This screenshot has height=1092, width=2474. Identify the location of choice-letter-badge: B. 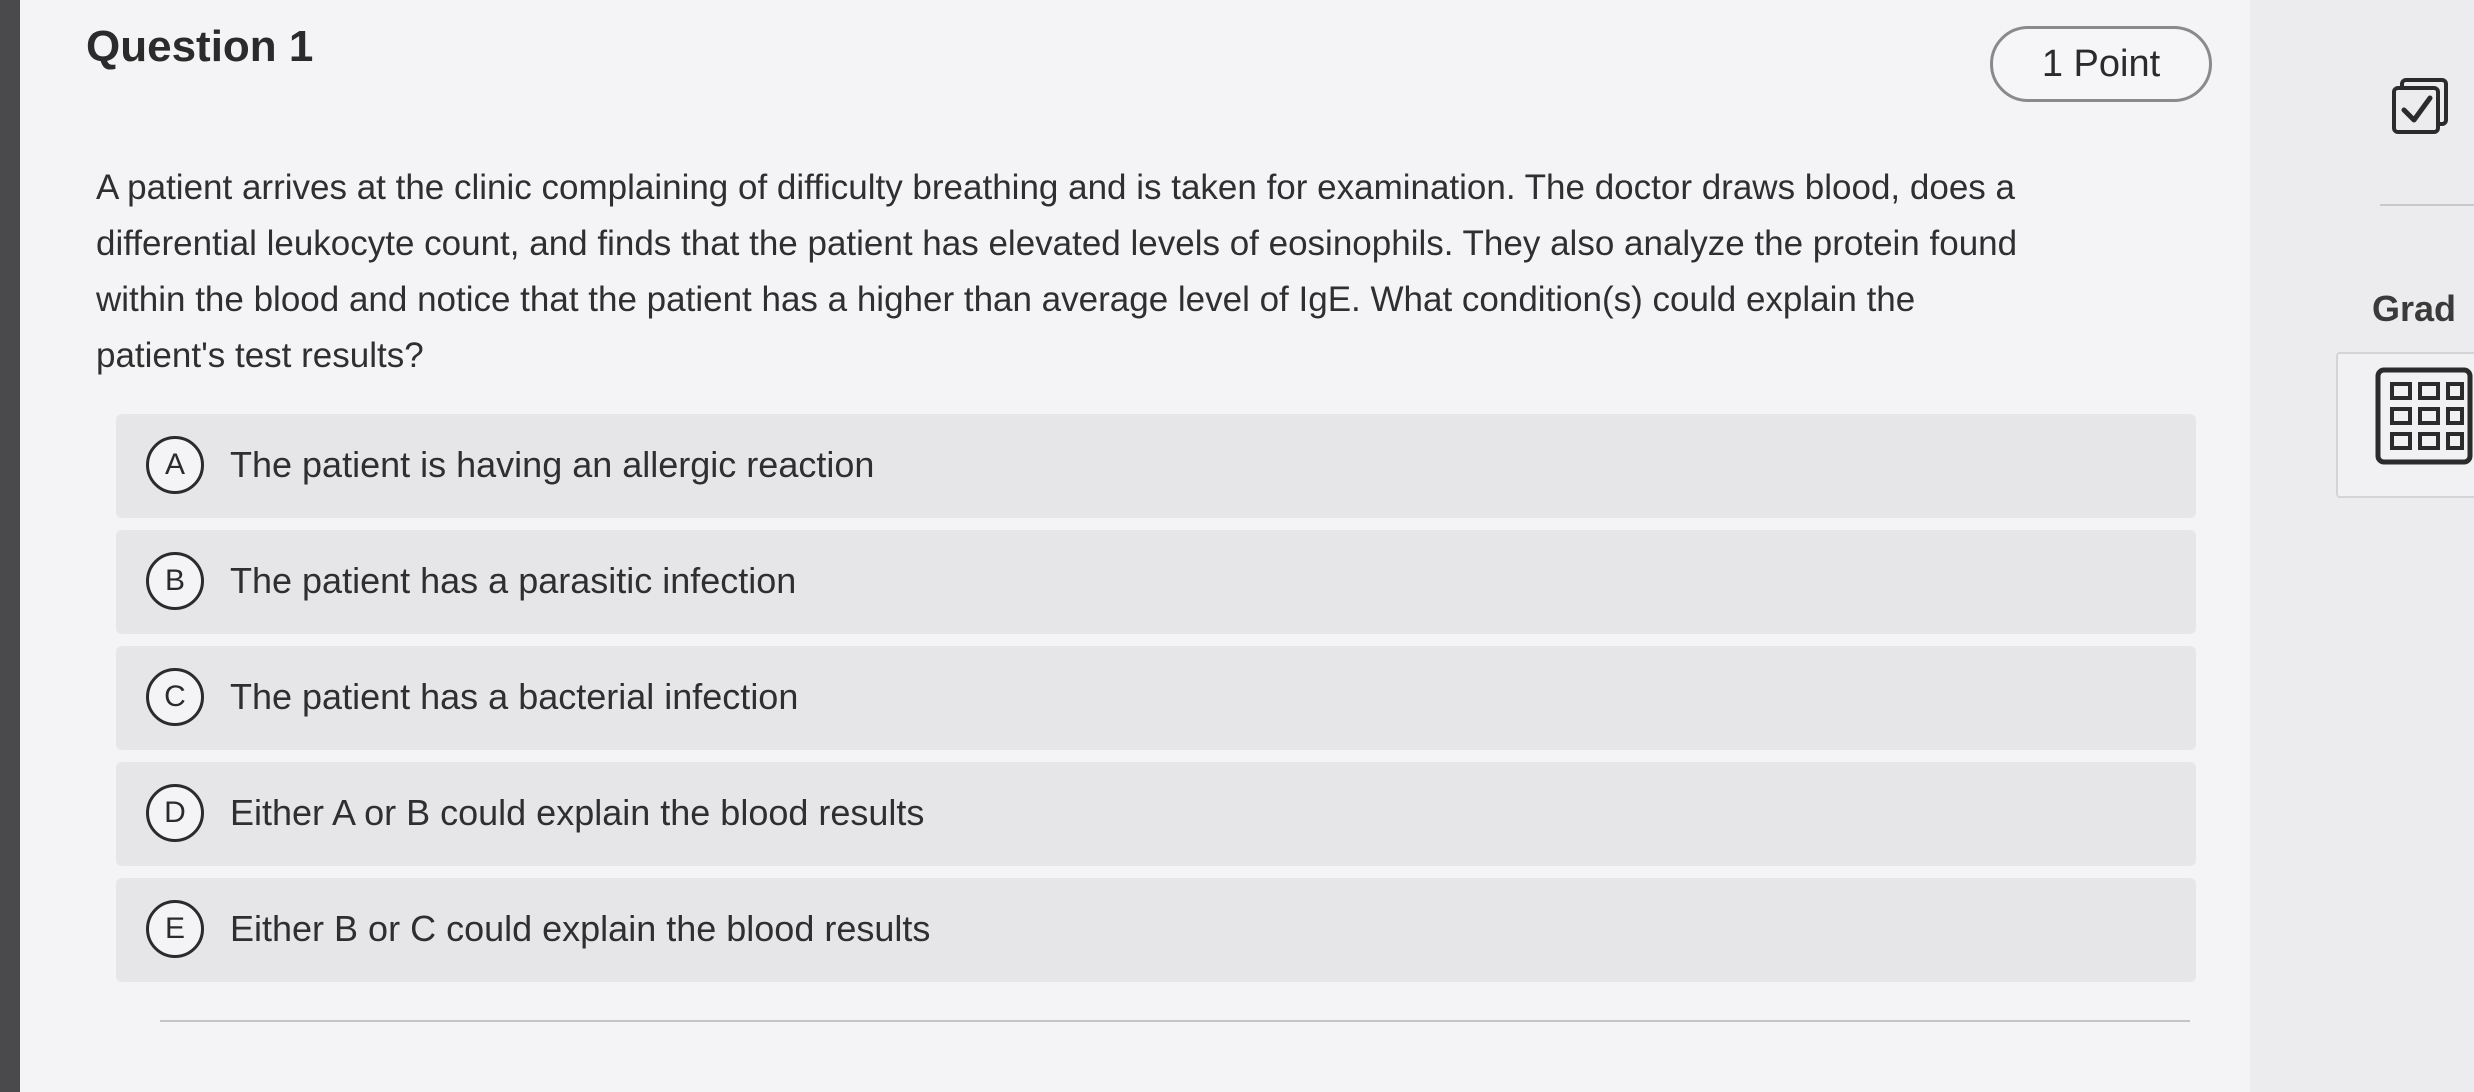
(175, 581).